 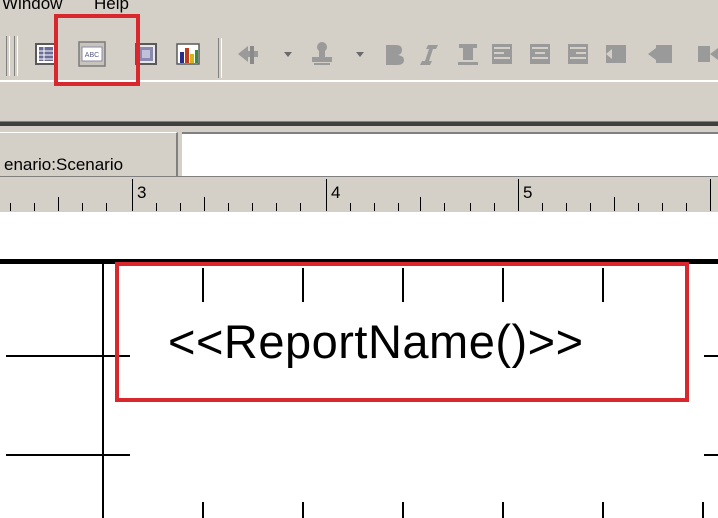 I want to click on horizontal-ruler: 3 4 5, so click(x=359, y=194).